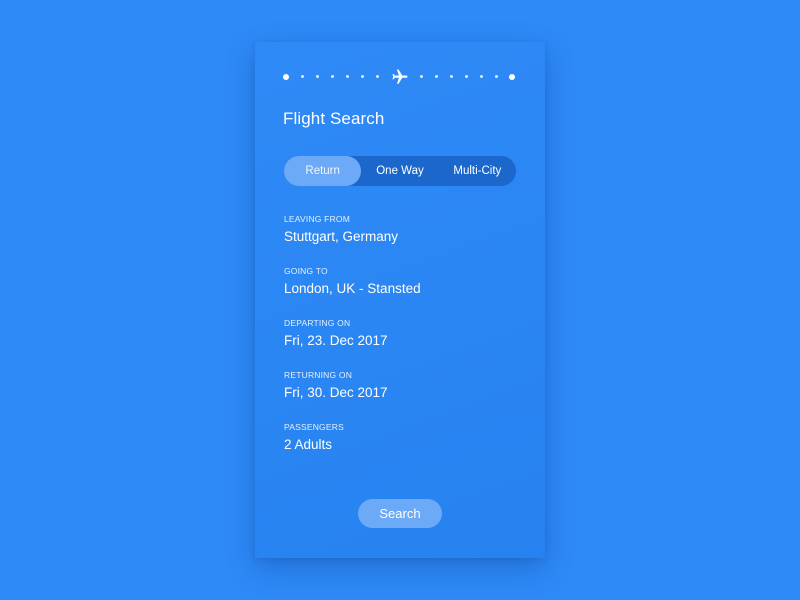  What do you see at coordinates (477, 171) in the screenshot?
I see `tab-multi-city: Multi-City` at bounding box center [477, 171].